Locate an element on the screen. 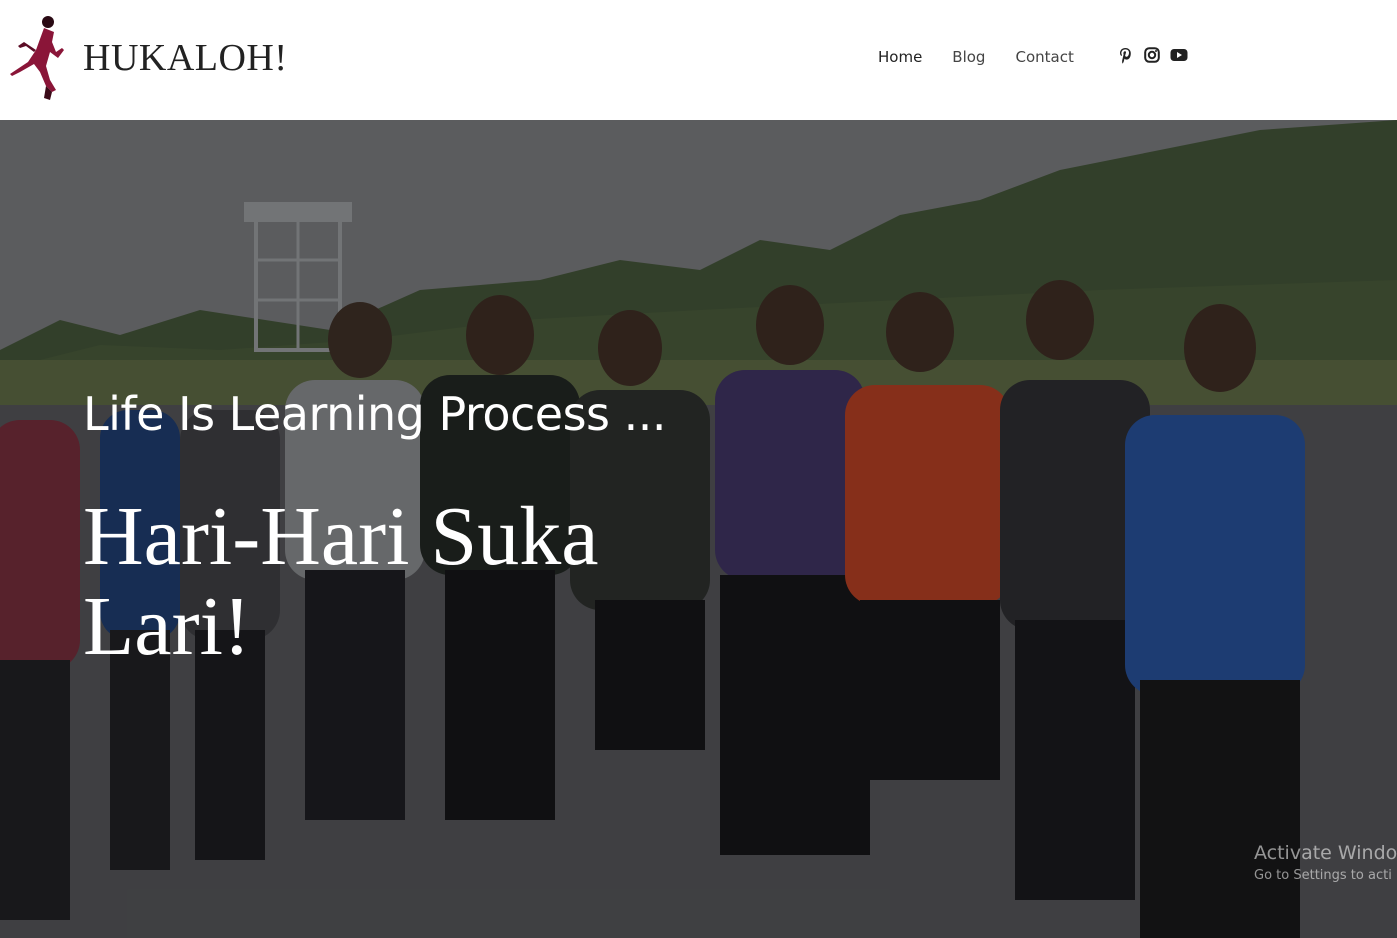 The height and width of the screenshot is (938, 1397). runner-logo-icon is located at coordinates (38, 58).